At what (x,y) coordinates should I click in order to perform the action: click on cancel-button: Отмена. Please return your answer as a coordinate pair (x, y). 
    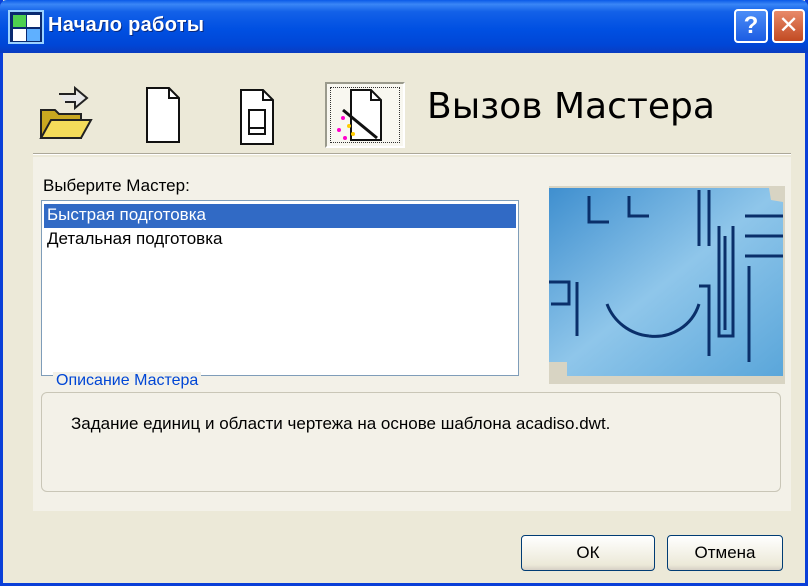
    Looking at the image, I should click on (725, 553).